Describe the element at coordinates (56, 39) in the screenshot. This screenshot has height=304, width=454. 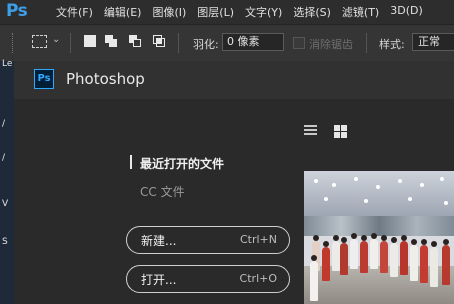
I see `tool-preset-chevron-icon: ⌄` at that location.